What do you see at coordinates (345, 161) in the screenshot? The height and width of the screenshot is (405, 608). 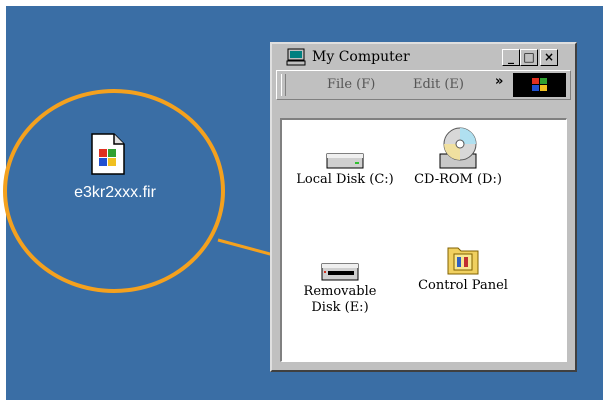 I see `hard-drive-icon` at bounding box center [345, 161].